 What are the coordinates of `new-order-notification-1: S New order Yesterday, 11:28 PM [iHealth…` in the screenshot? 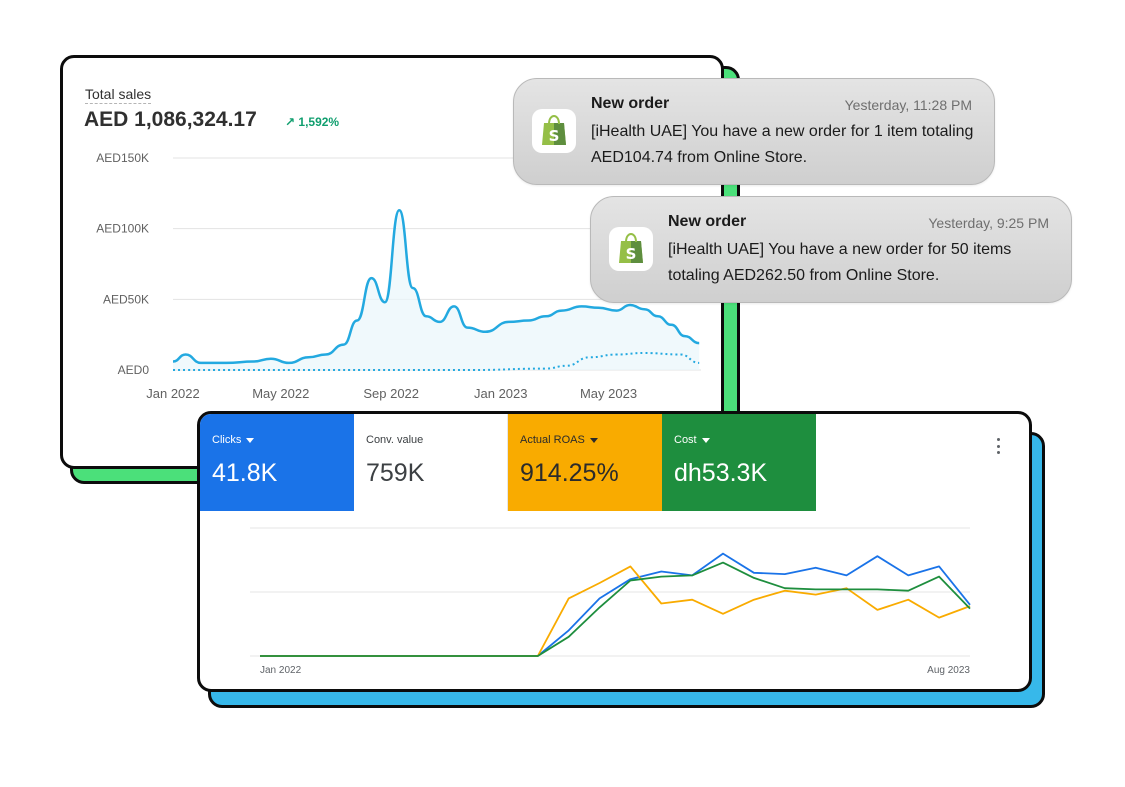 It's located at (754, 131).